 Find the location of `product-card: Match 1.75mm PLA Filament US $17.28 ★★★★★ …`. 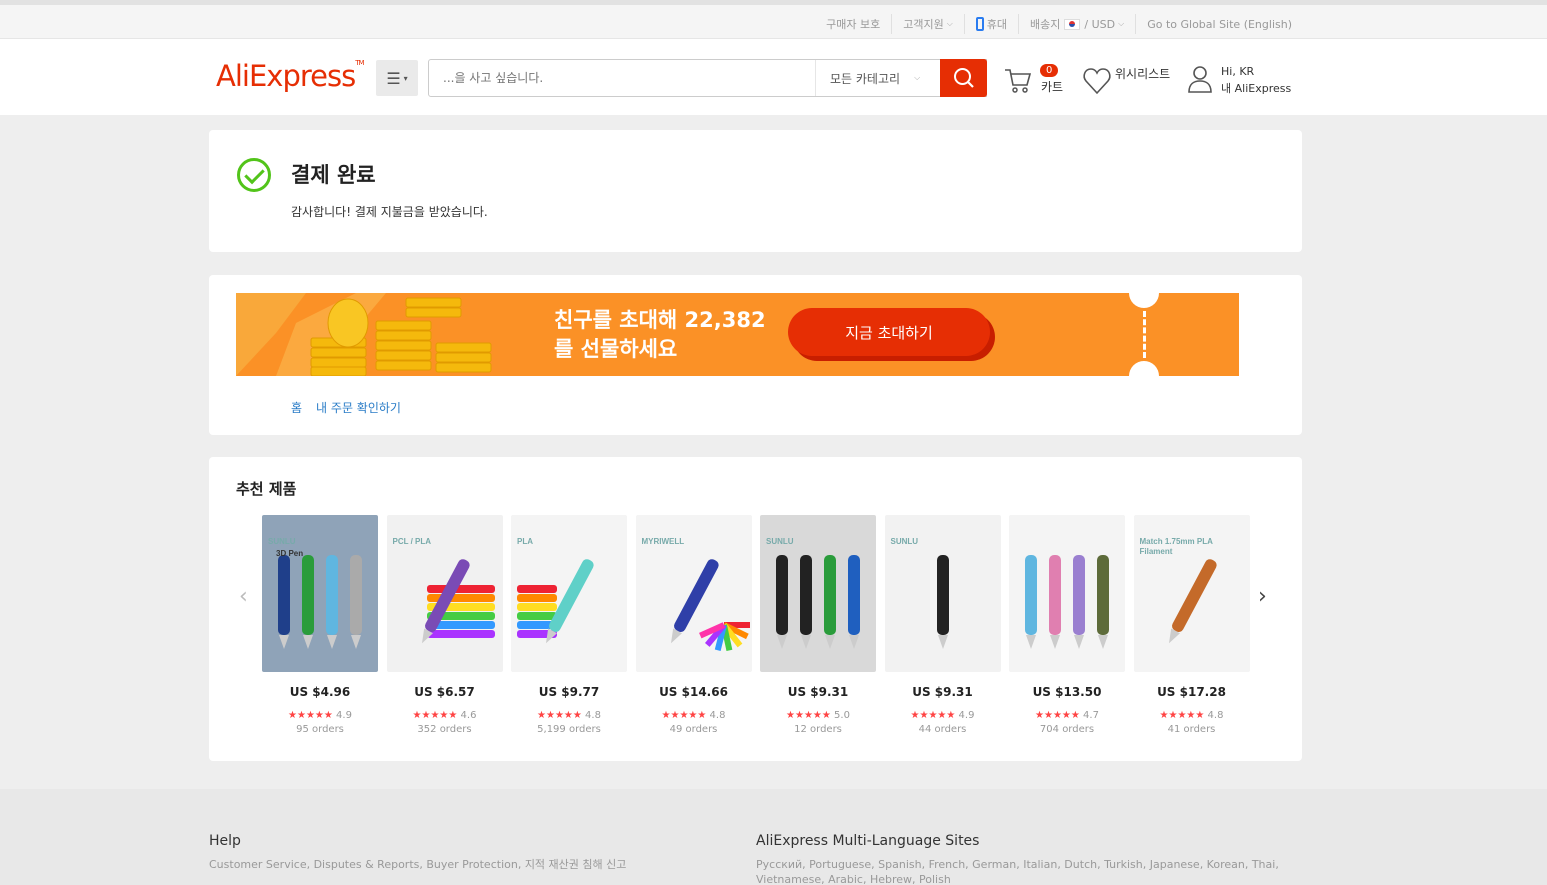

product-card: Match 1.75mm PLA Filament US $17.28 ★★★★★ … is located at coordinates (1191, 625).